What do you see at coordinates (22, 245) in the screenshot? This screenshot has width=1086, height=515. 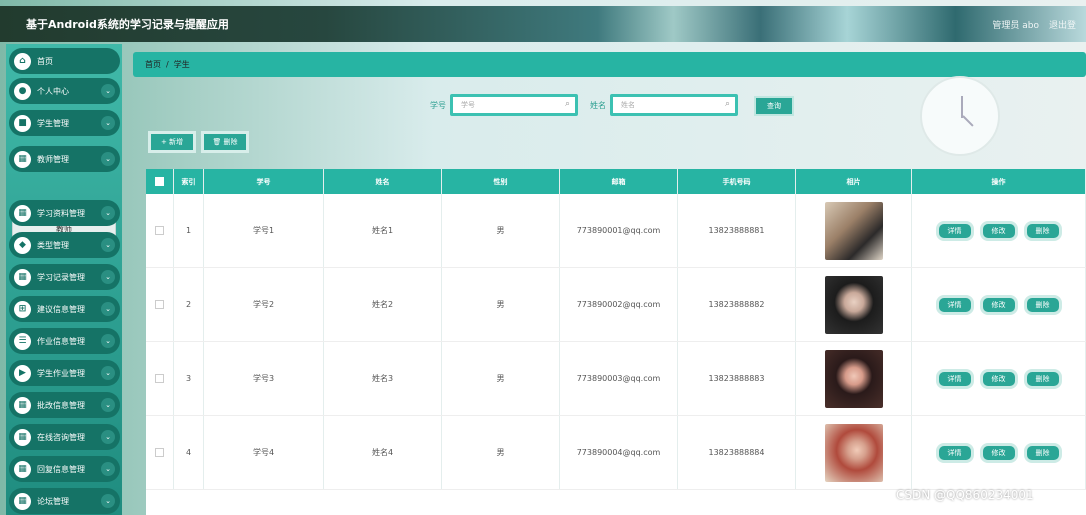 I see `type-icon: ◆` at bounding box center [22, 245].